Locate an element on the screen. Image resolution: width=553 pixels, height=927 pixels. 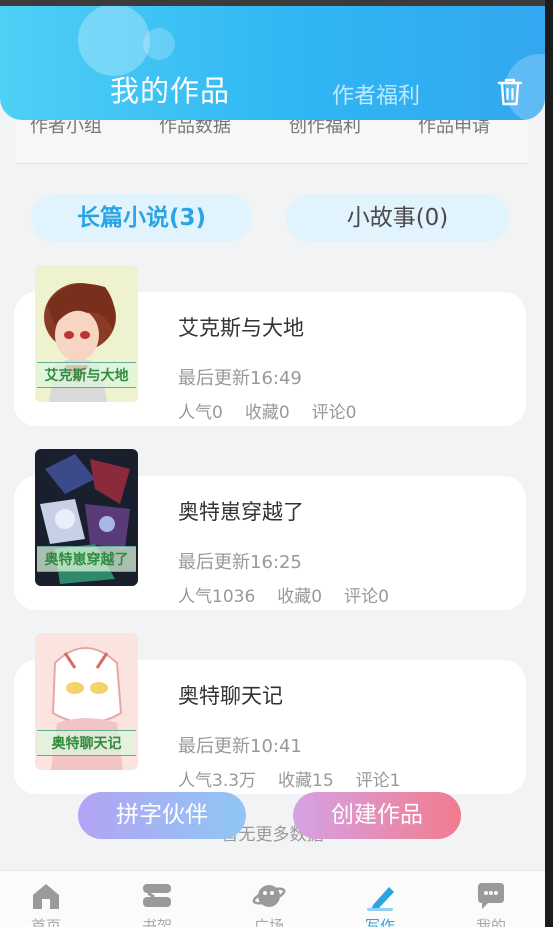
book-title: 奥特聊天记 is located at coordinates (230, 695).